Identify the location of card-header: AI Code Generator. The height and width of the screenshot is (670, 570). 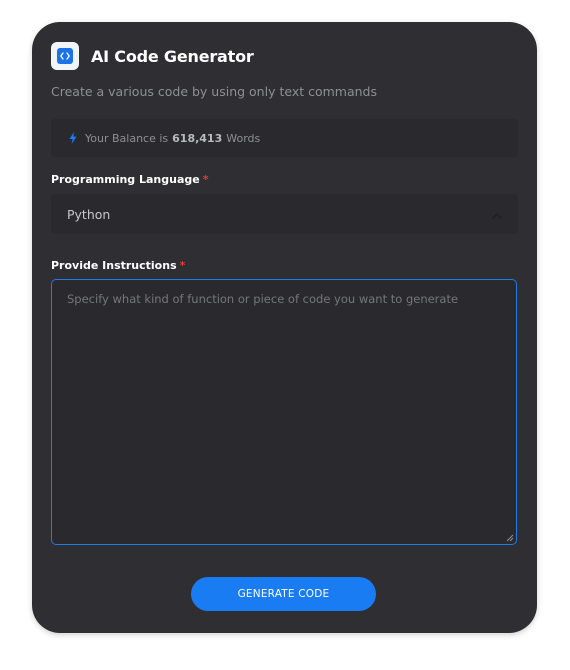
(152, 56).